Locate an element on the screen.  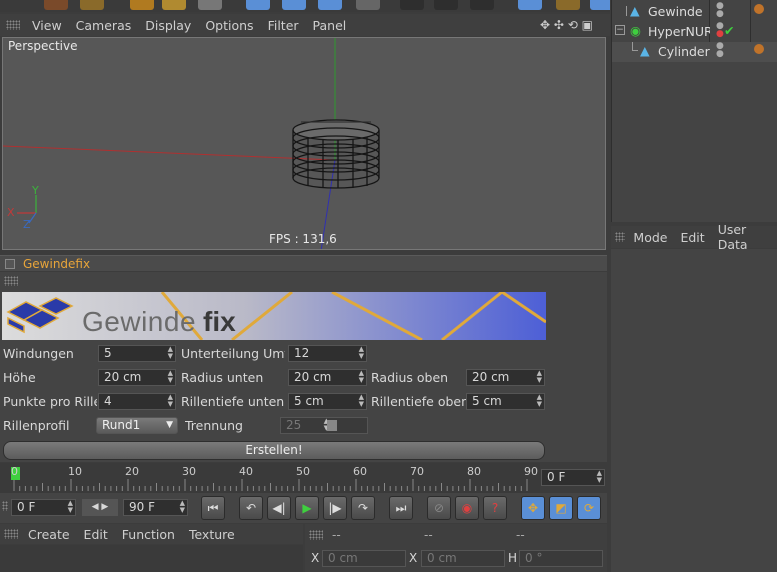
rillenprofil-dropdown: Rund1 ▼ is located at coordinates (137, 425).